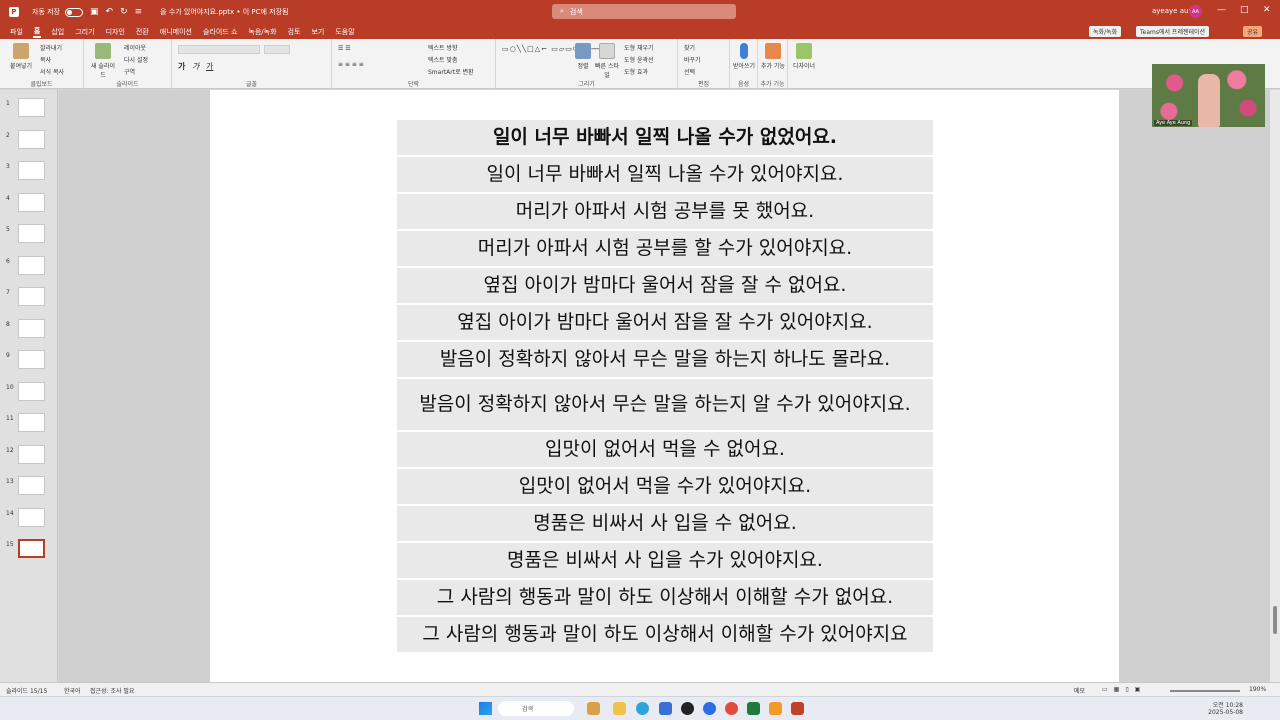 The width and height of the screenshot is (1280, 720). I want to click on arrange-button: 정렬, so click(583, 56).